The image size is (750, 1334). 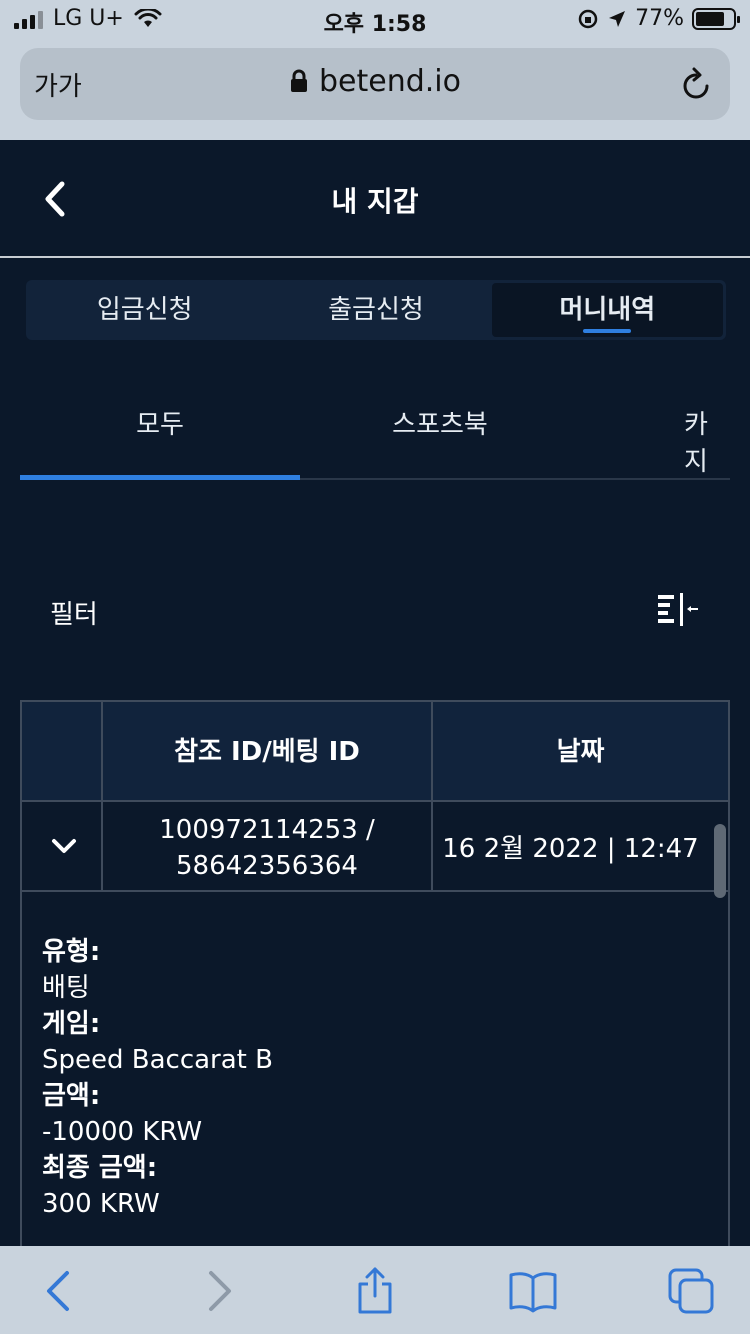 What do you see at coordinates (122, 1132) in the screenshot?
I see `detail-amount-value: -10000 KRW` at bounding box center [122, 1132].